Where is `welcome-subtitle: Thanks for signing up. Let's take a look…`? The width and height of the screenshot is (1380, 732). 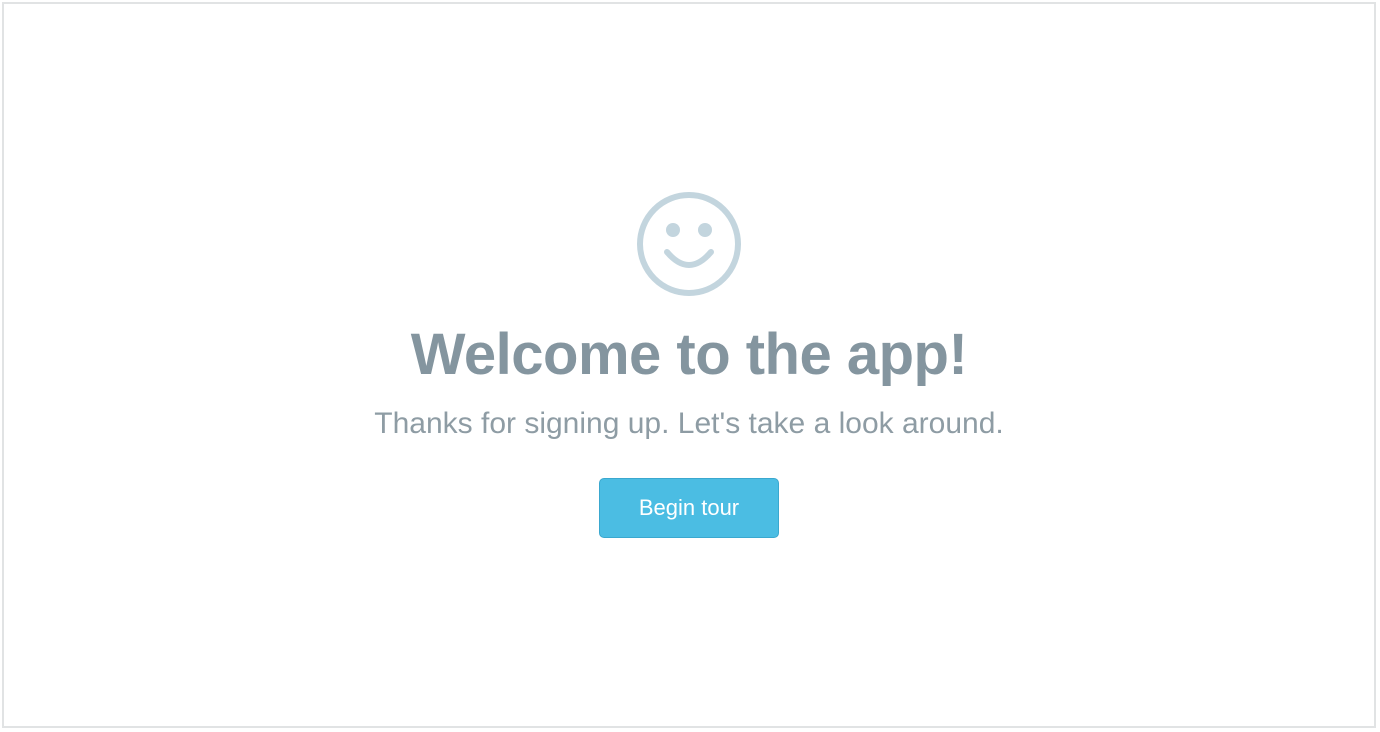
welcome-subtitle: Thanks for signing up. Let's take a look… is located at coordinates (689, 423).